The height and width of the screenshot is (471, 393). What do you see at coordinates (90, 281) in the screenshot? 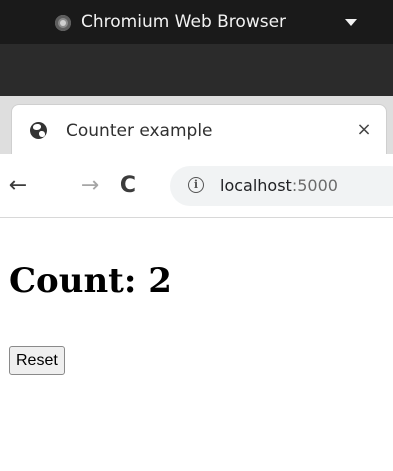
I see `count-heading: Count: 2` at bounding box center [90, 281].